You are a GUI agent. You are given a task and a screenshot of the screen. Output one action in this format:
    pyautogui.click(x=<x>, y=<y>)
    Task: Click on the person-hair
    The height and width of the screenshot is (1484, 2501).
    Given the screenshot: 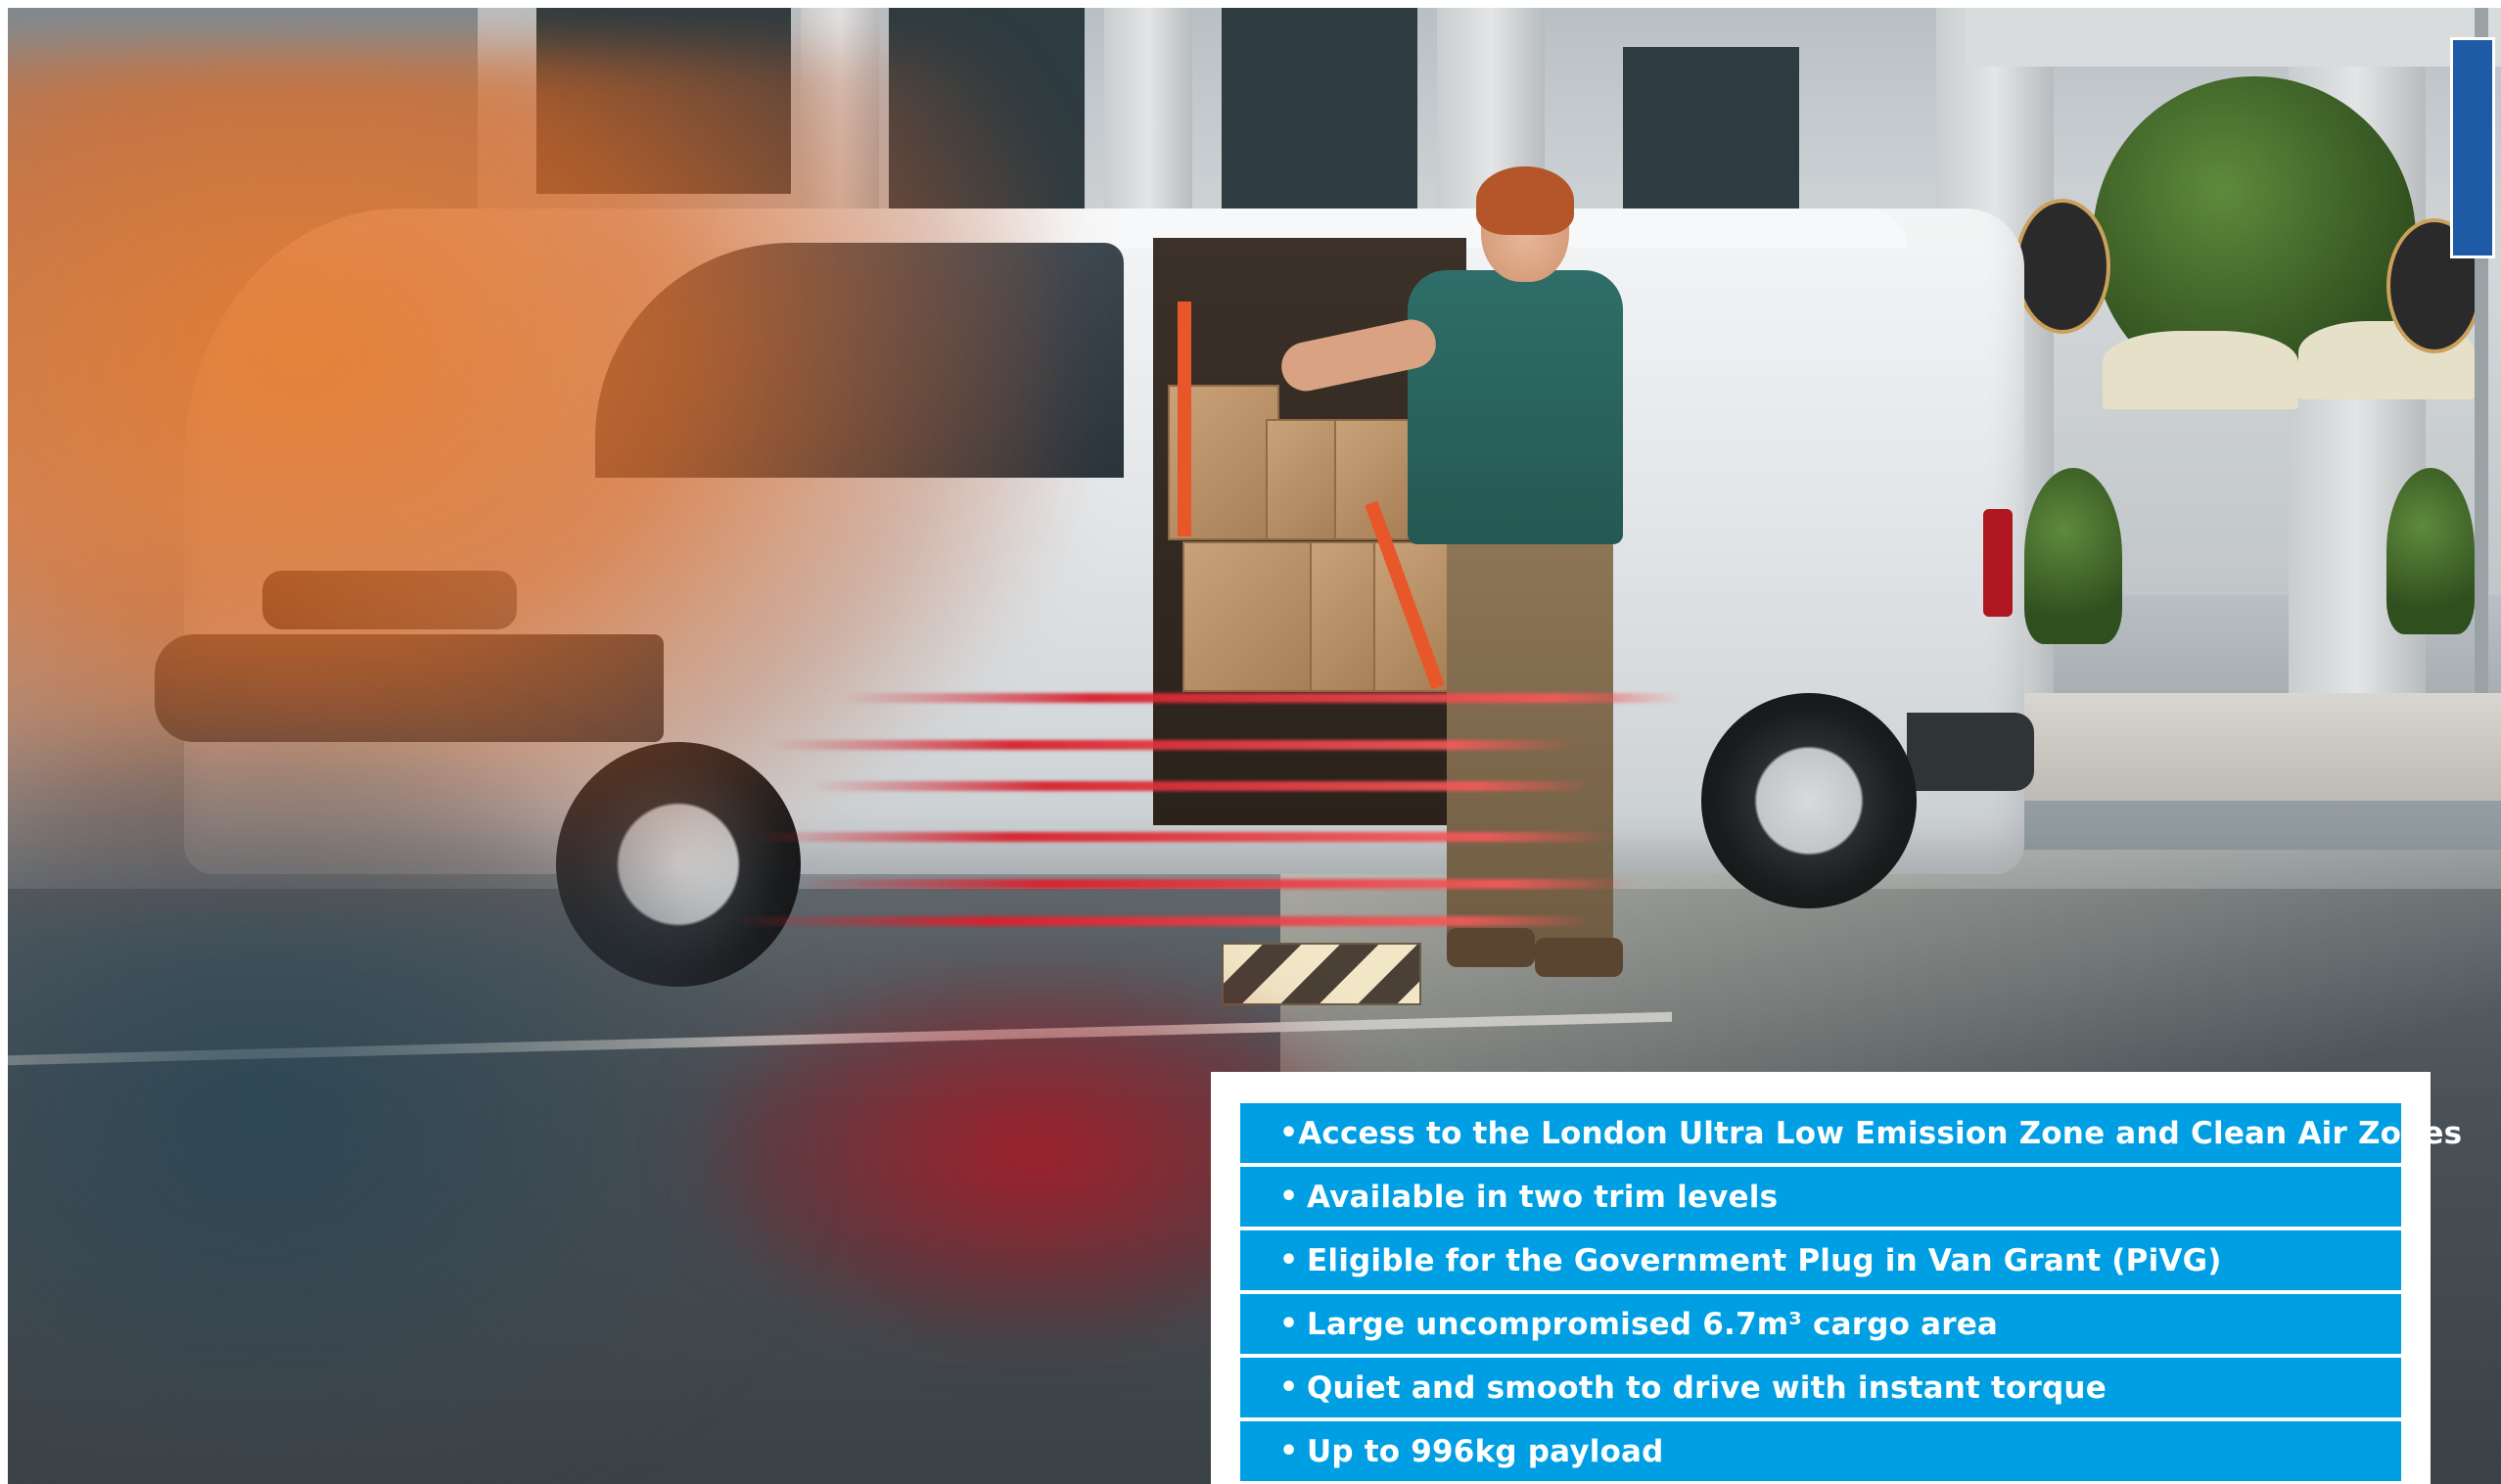 What is the action you would take?
    pyautogui.click(x=1525, y=200)
    